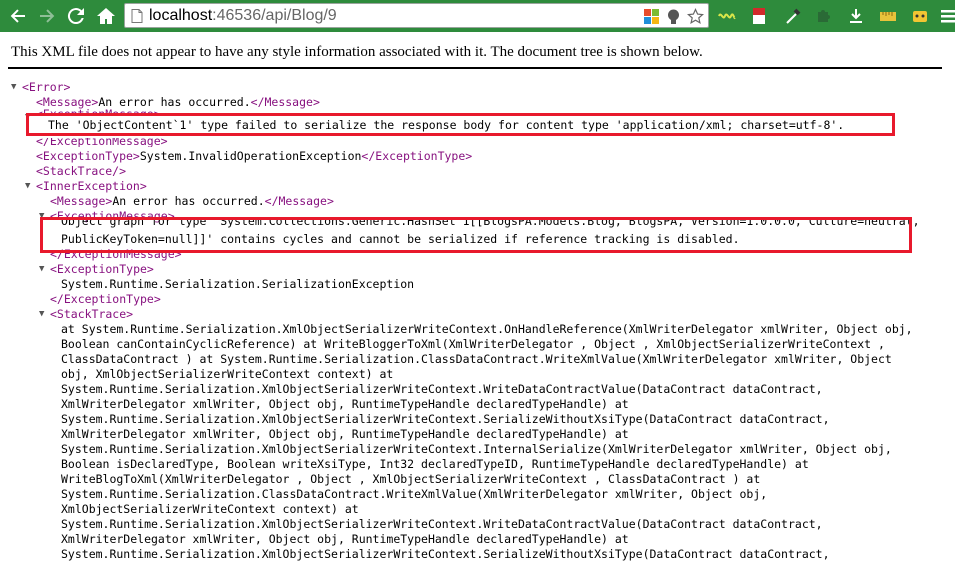  I want to click on extension-ruler-icon, so click(888, 16).